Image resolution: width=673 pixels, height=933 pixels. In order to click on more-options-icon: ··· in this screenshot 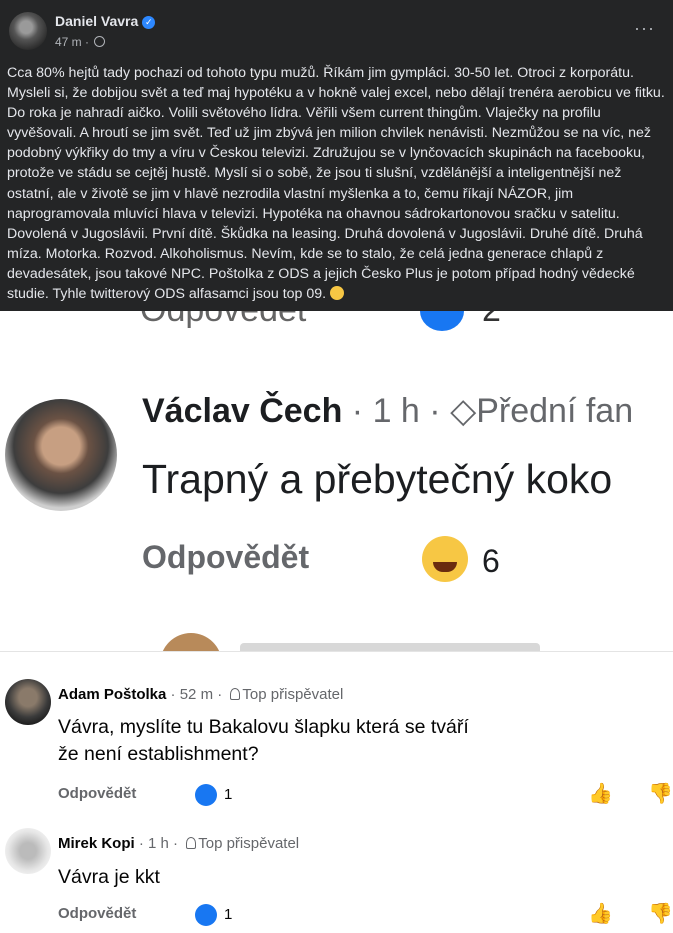, I will do `click(644, 28)`.